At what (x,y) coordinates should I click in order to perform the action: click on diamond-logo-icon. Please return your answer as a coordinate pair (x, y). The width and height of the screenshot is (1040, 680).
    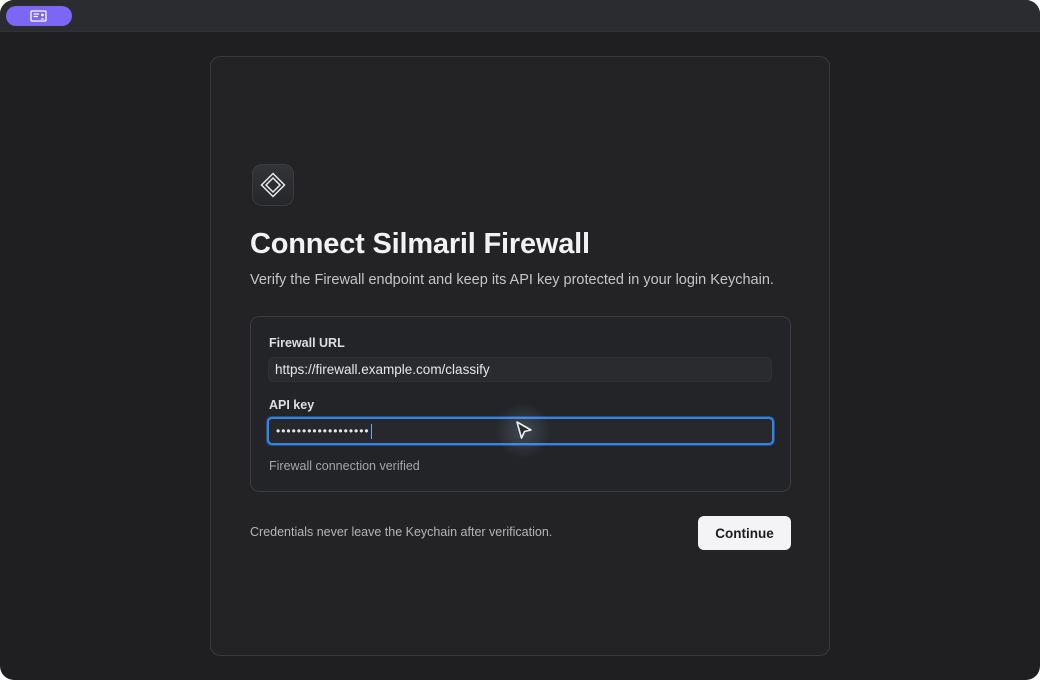
    Looking at the image, I should click on (273, 185).